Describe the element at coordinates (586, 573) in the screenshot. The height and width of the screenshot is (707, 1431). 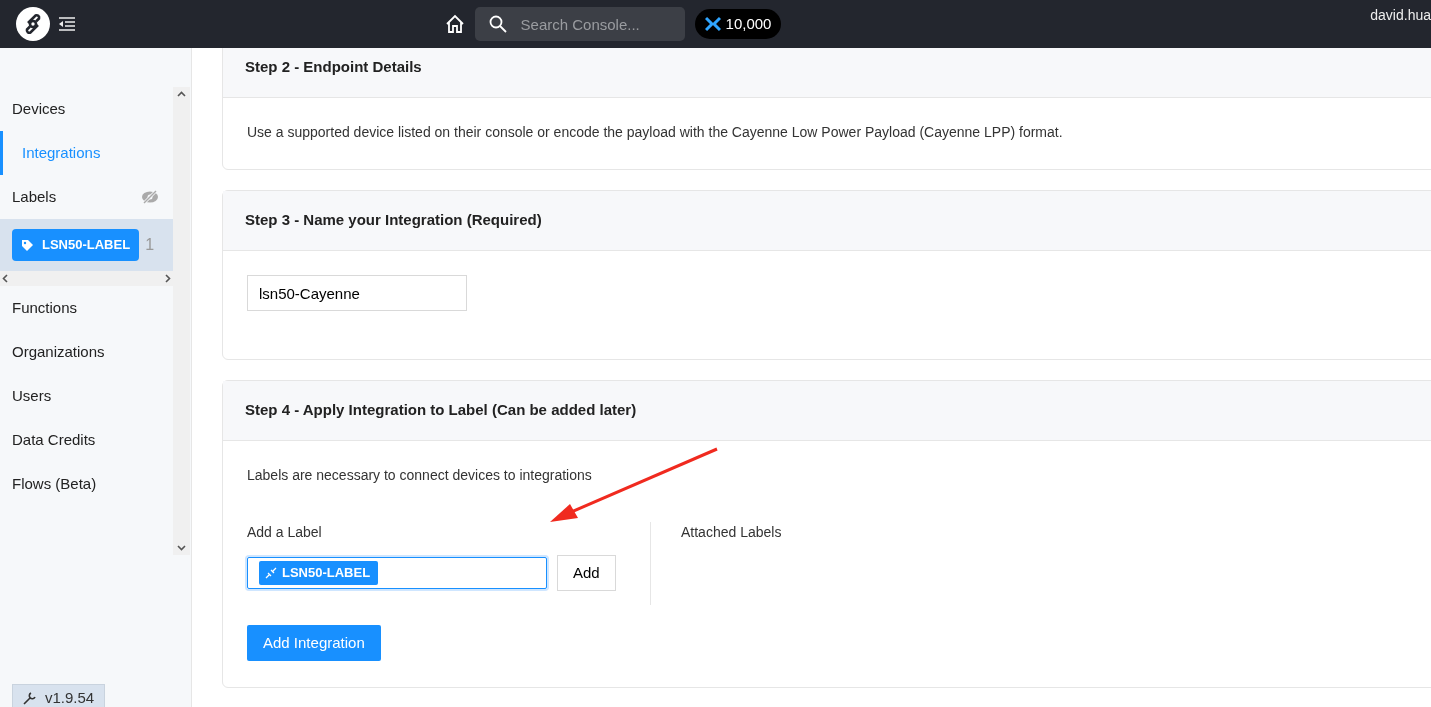
I see `add-button: Add` at that location.